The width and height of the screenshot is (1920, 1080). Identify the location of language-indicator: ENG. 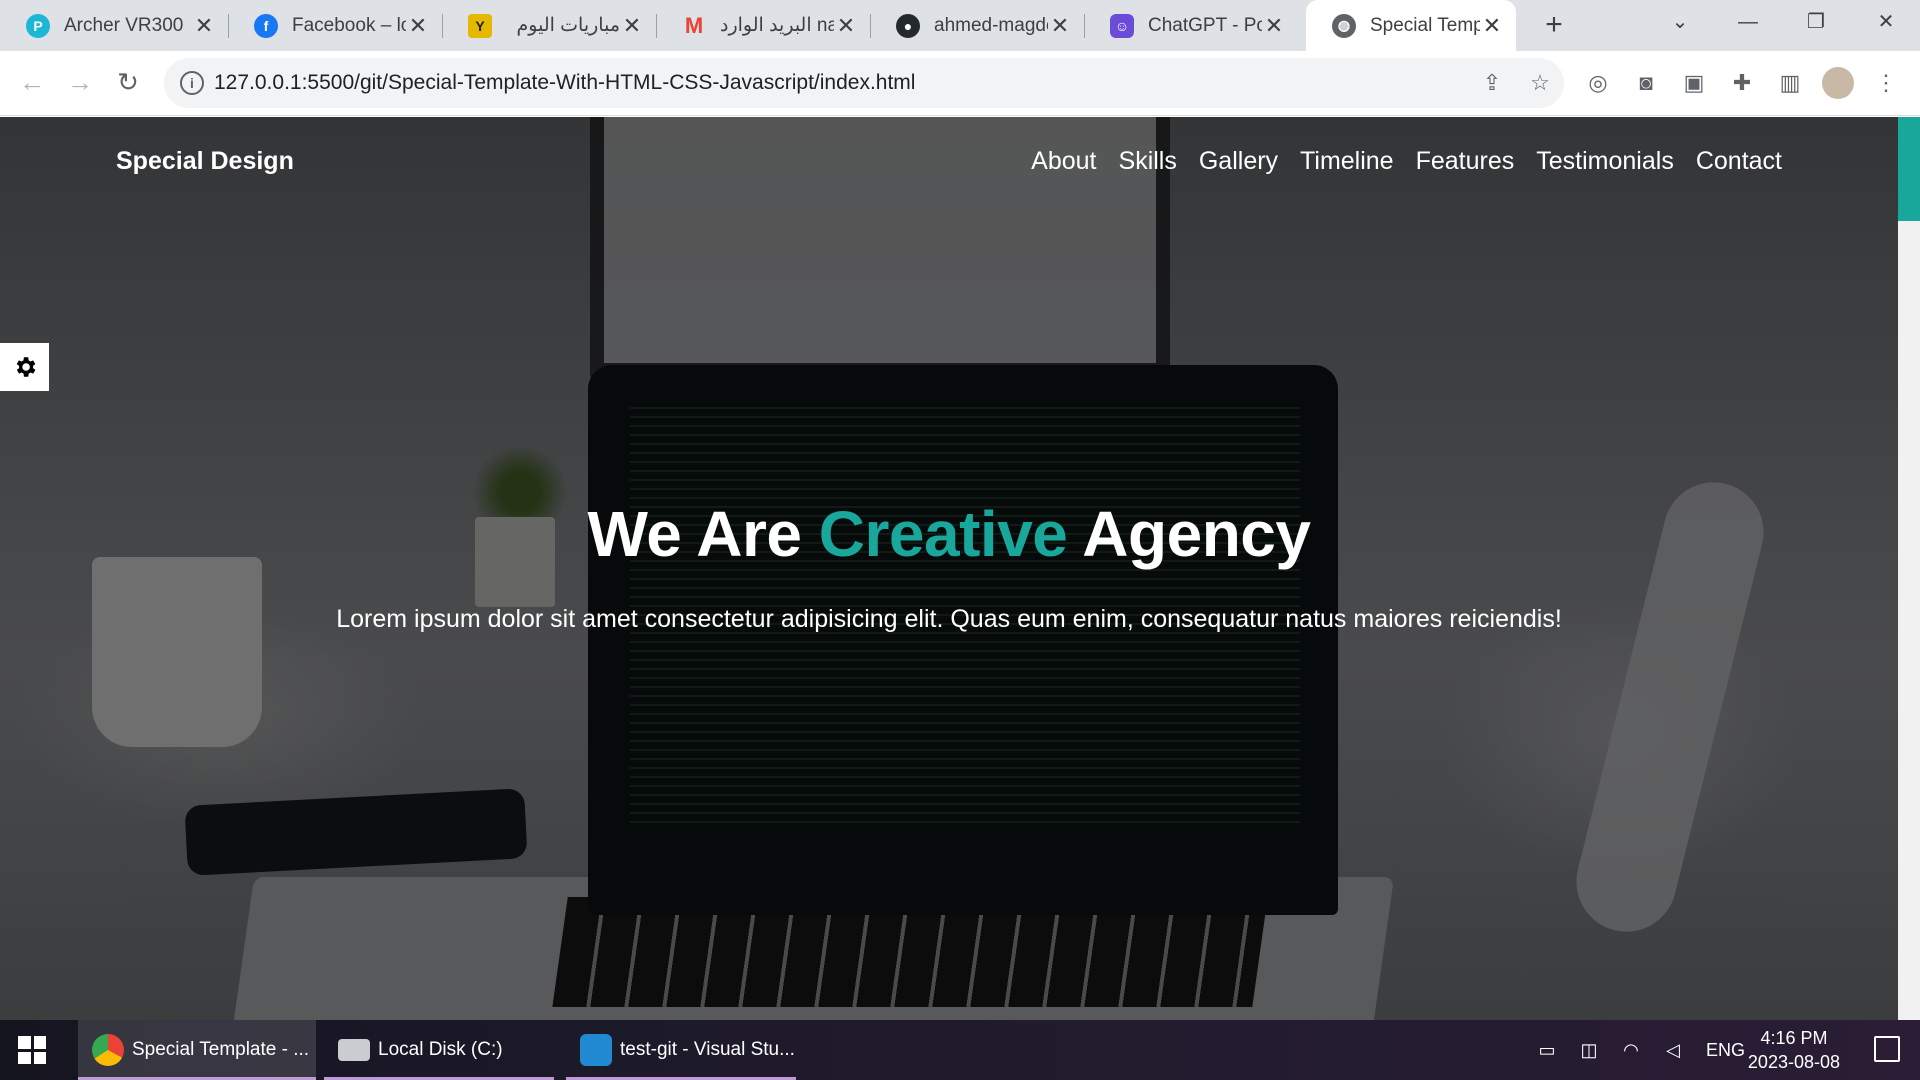
(1725, 1050).